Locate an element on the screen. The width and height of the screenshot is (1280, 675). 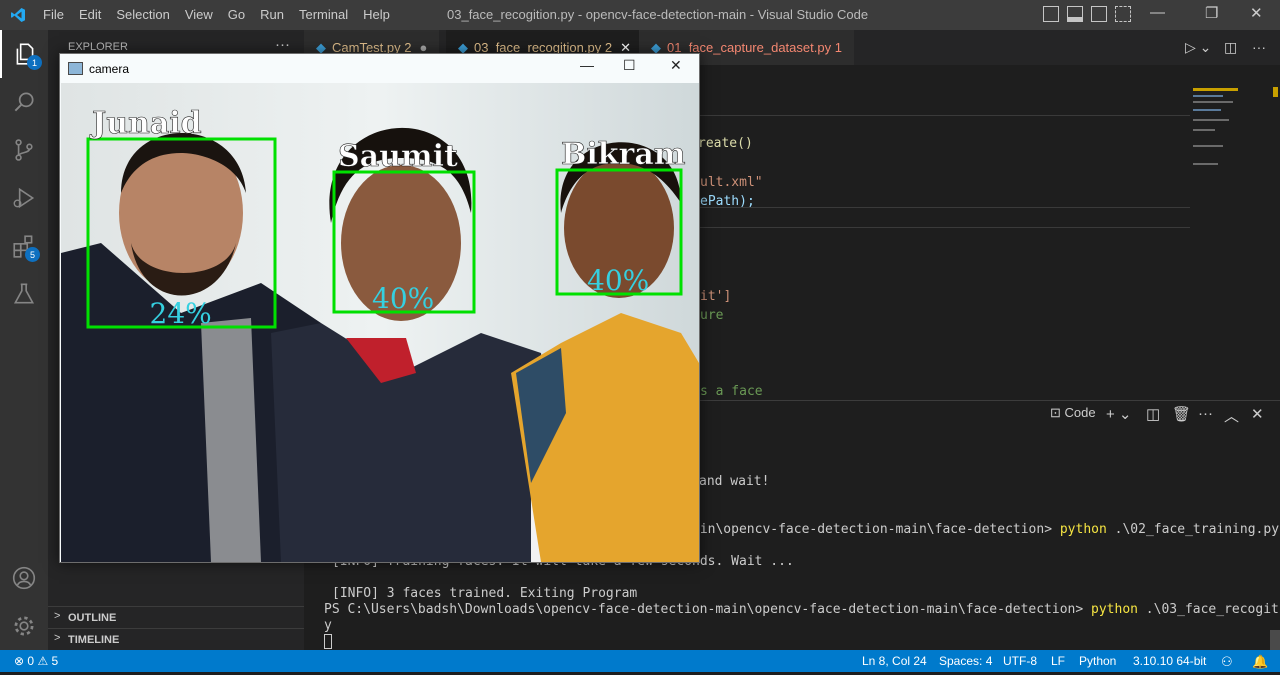
warning-icon: ⚠ is located at coordinates (43, 661).